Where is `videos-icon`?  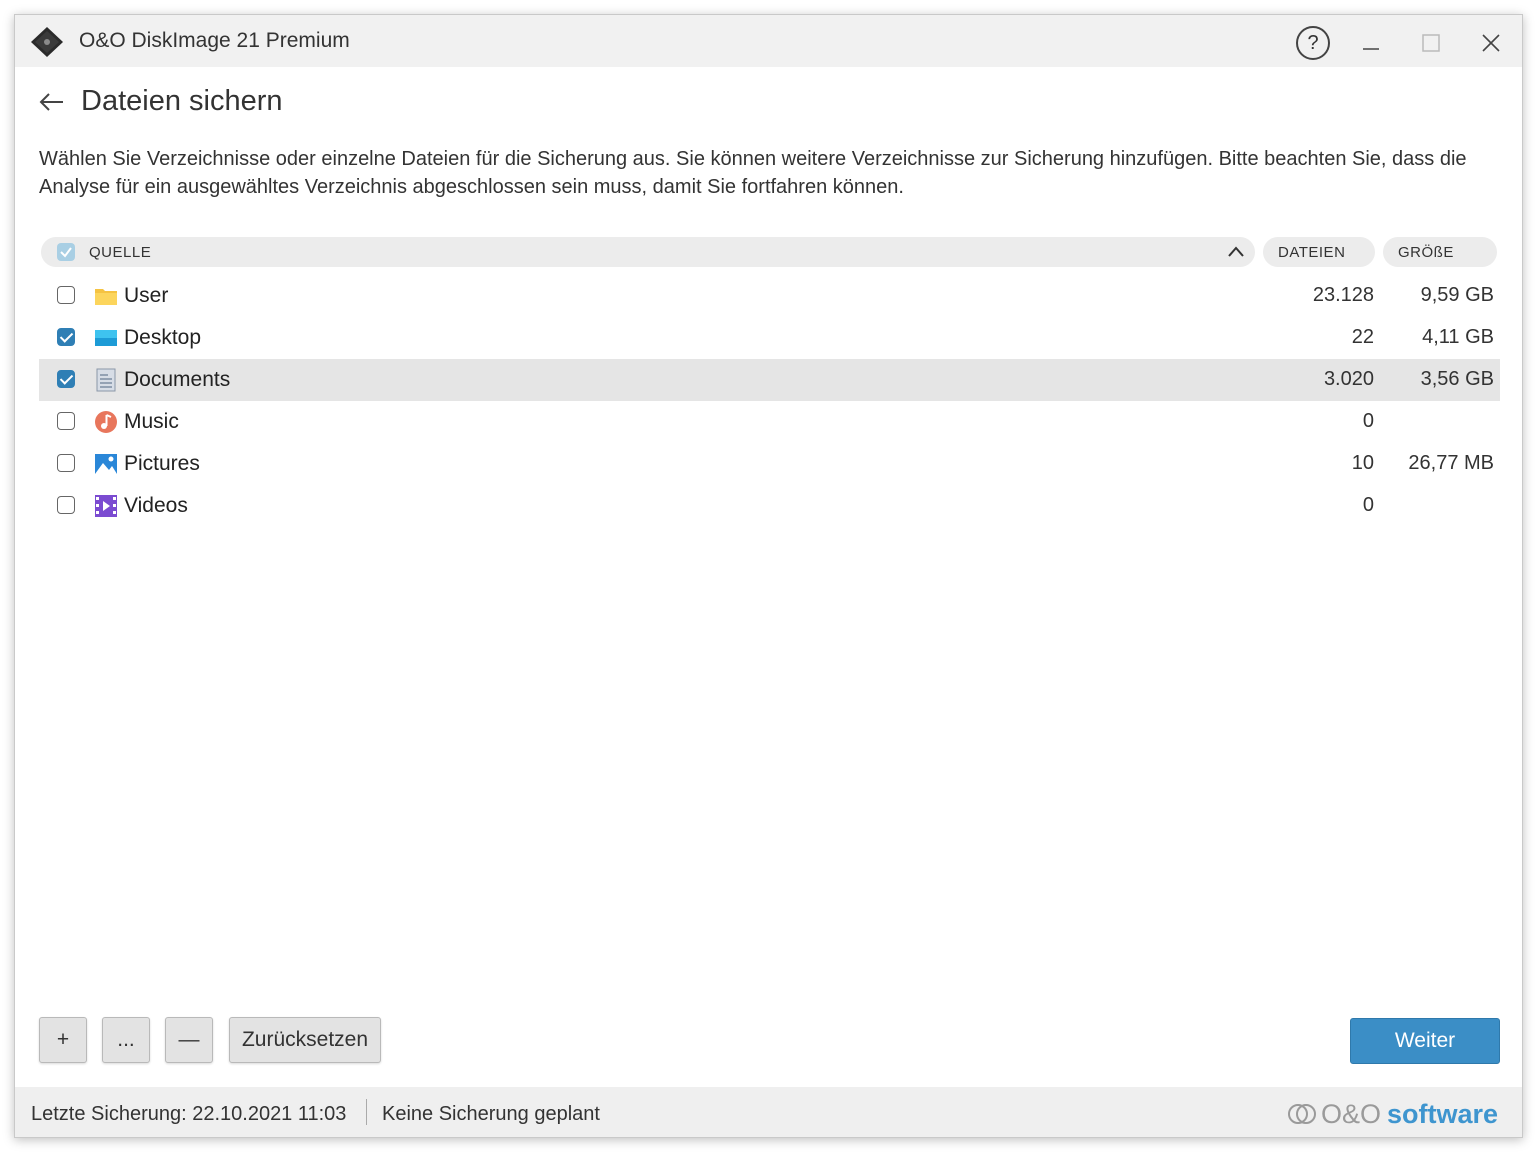 videos-icon is located at coordinates (106, 506).